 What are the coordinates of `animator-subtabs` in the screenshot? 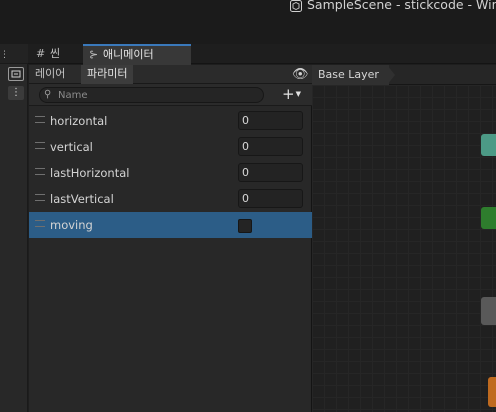 It's located at (170, 74).